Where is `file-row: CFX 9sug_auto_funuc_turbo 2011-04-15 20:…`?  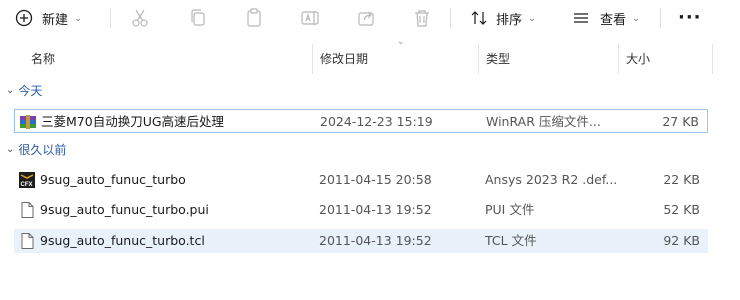 file-row: CFX 9sug_auto_funuc_turbo 2011-04-15 20:… is located at coordinates (361, 180).